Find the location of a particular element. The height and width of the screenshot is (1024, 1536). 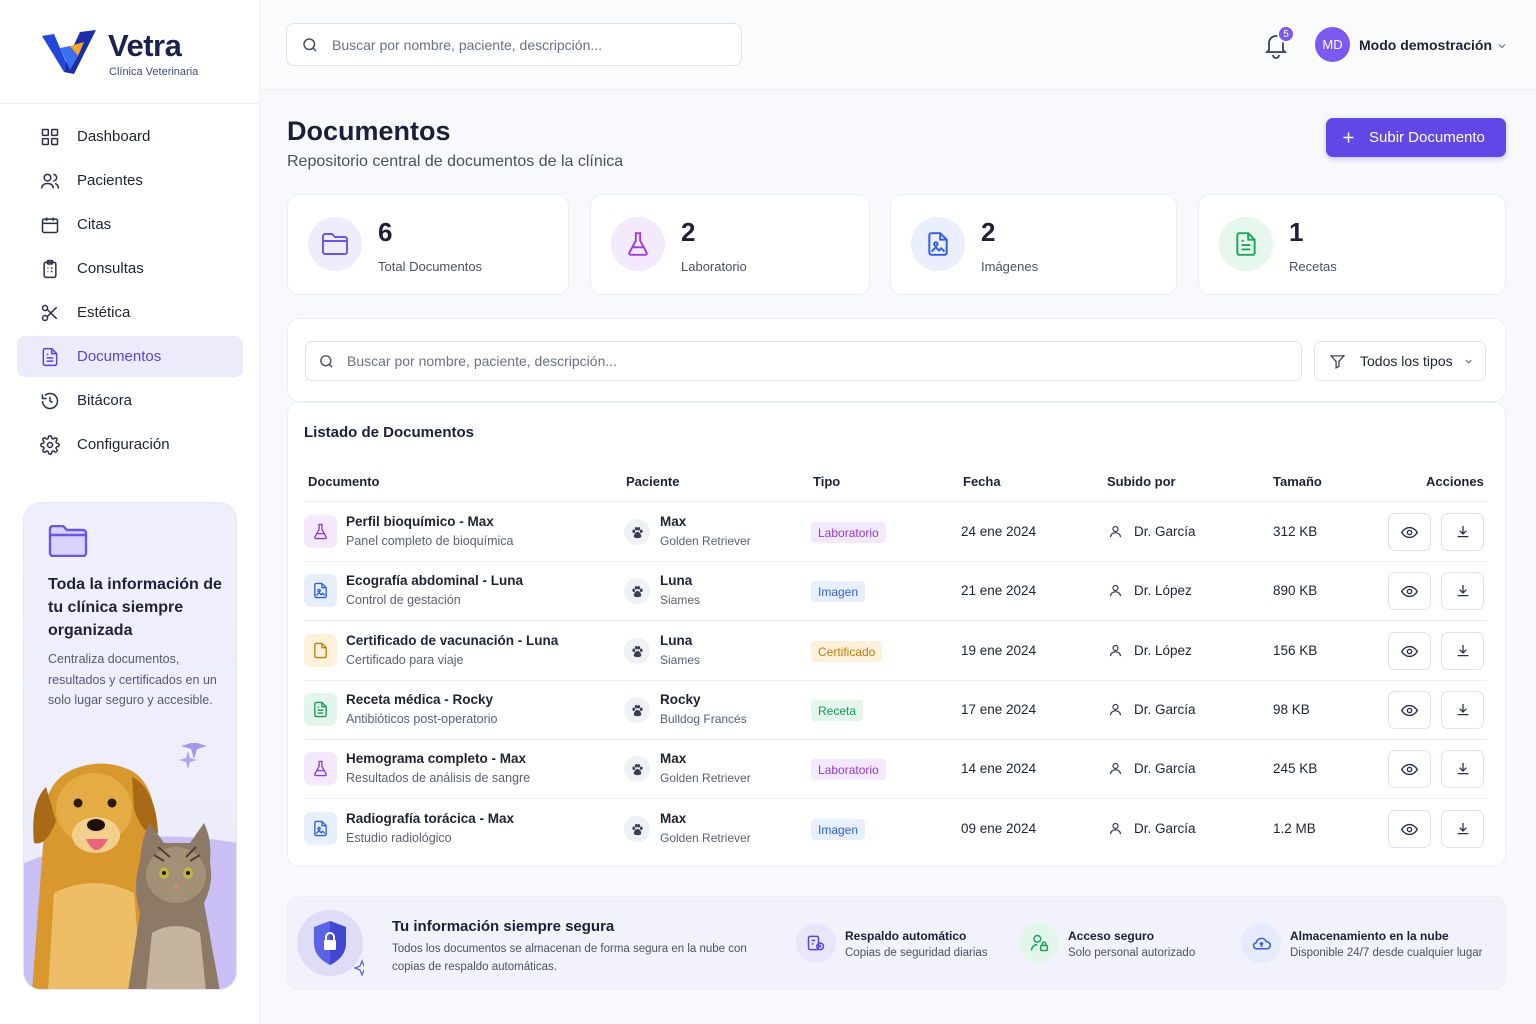

patient-breed: Siames is located at coordinates (680, 660).